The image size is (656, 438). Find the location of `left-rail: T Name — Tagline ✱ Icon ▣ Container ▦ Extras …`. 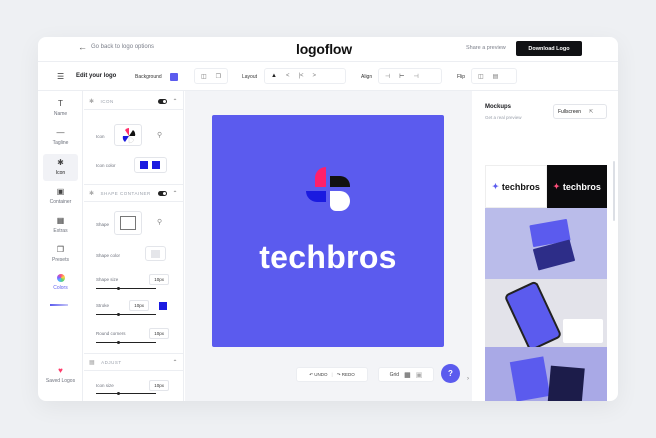

left-rail: T Name — Tagline ✱ Icon ▣ Container ▦ Extras … is located at coordinates (60, 246).